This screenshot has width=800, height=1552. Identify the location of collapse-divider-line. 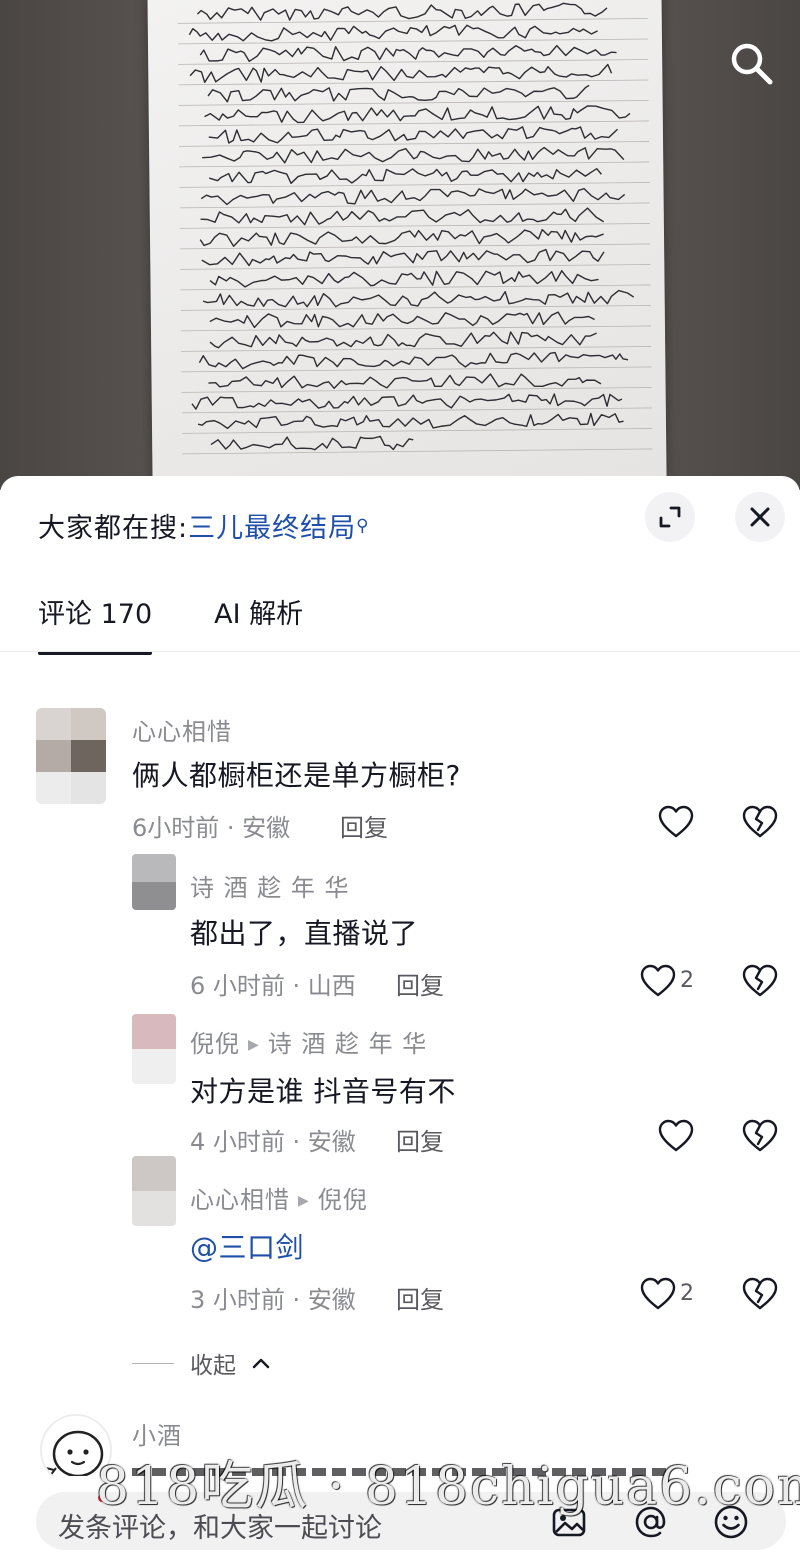
(153, 1363).